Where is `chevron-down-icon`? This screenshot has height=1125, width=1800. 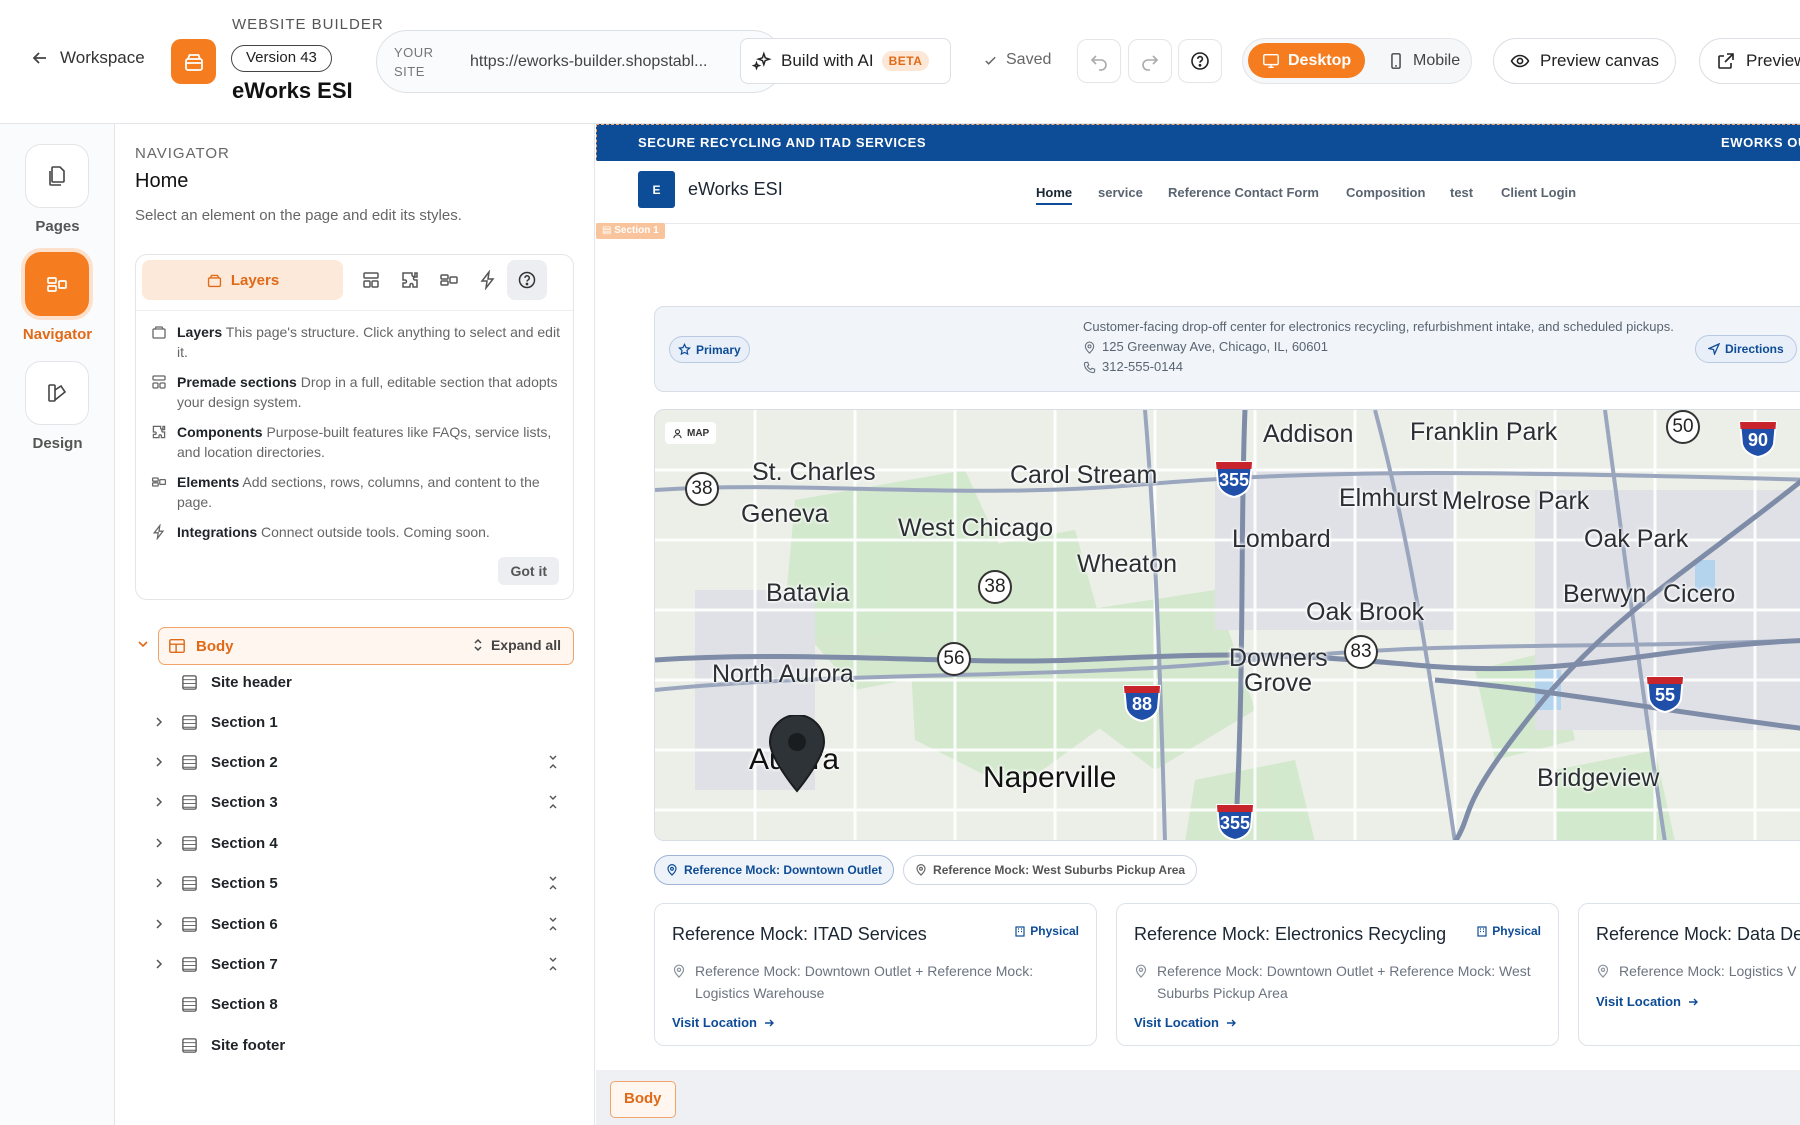 chevron-down-icon is located at coordinates (143, 644).